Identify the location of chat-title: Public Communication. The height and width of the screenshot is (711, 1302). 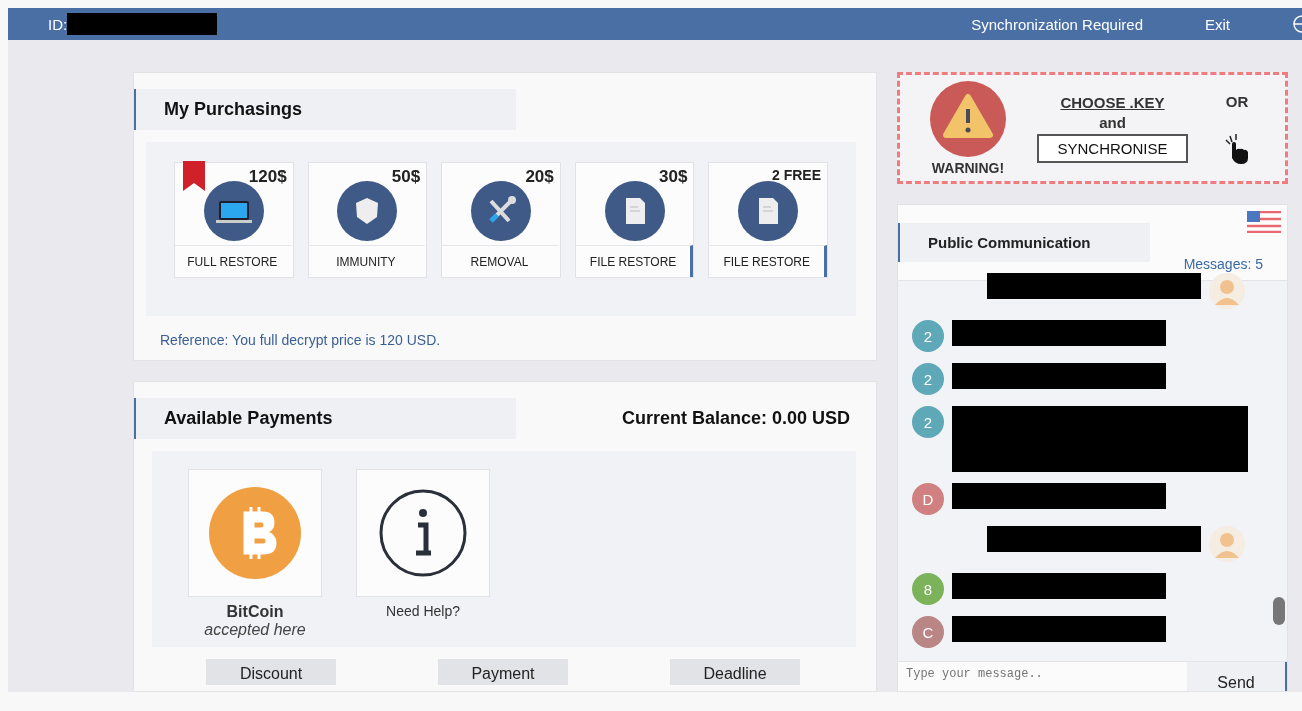
(1024, 242).